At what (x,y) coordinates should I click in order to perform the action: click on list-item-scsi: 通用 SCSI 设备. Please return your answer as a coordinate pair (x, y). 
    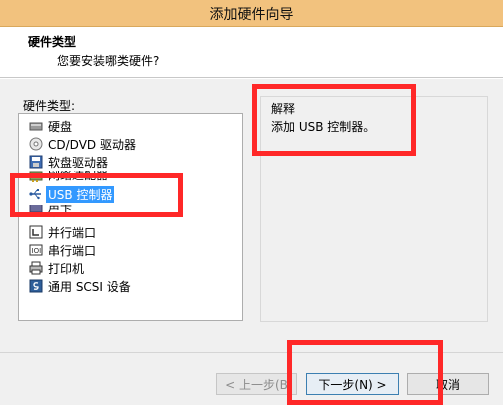
    Looking at the image, I should click on (81, 286).